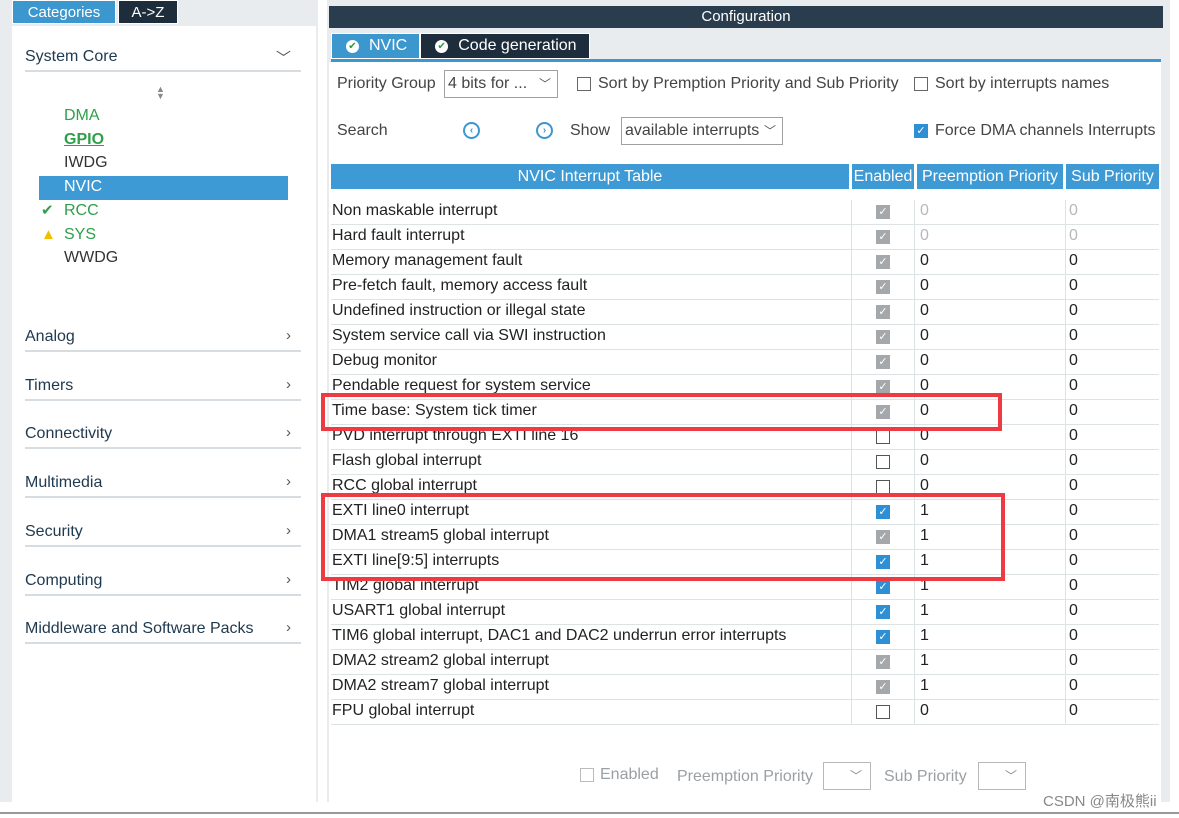  Describe the element at coordinates (745, 712) in the screenshot. I see `table-row: FPU global interrupt 0 0` at that location.